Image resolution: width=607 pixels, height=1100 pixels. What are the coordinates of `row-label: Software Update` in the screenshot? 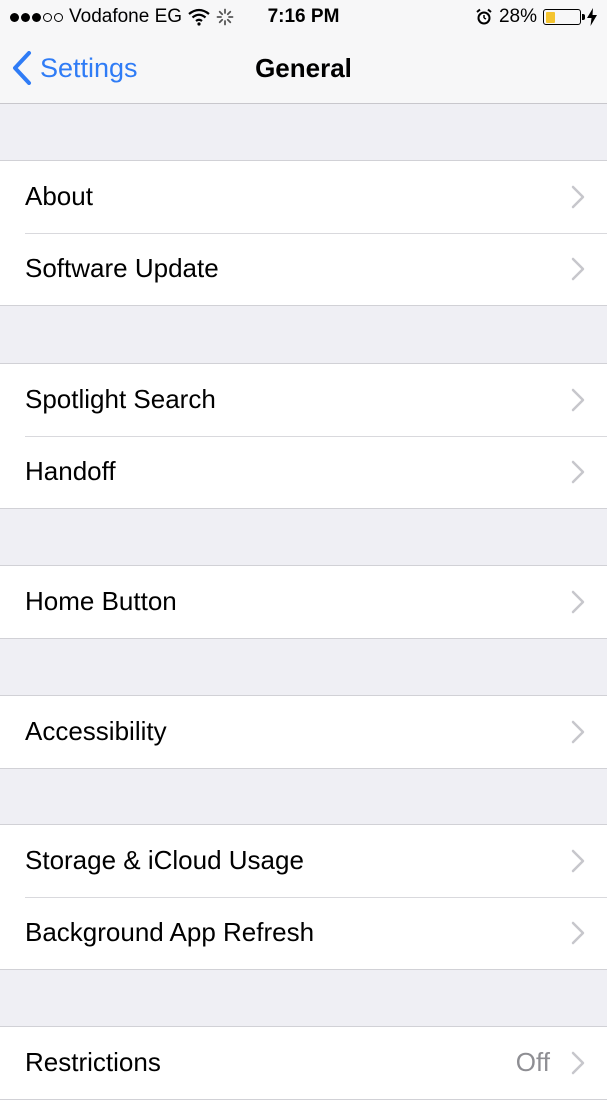 It's located at (122, 268).